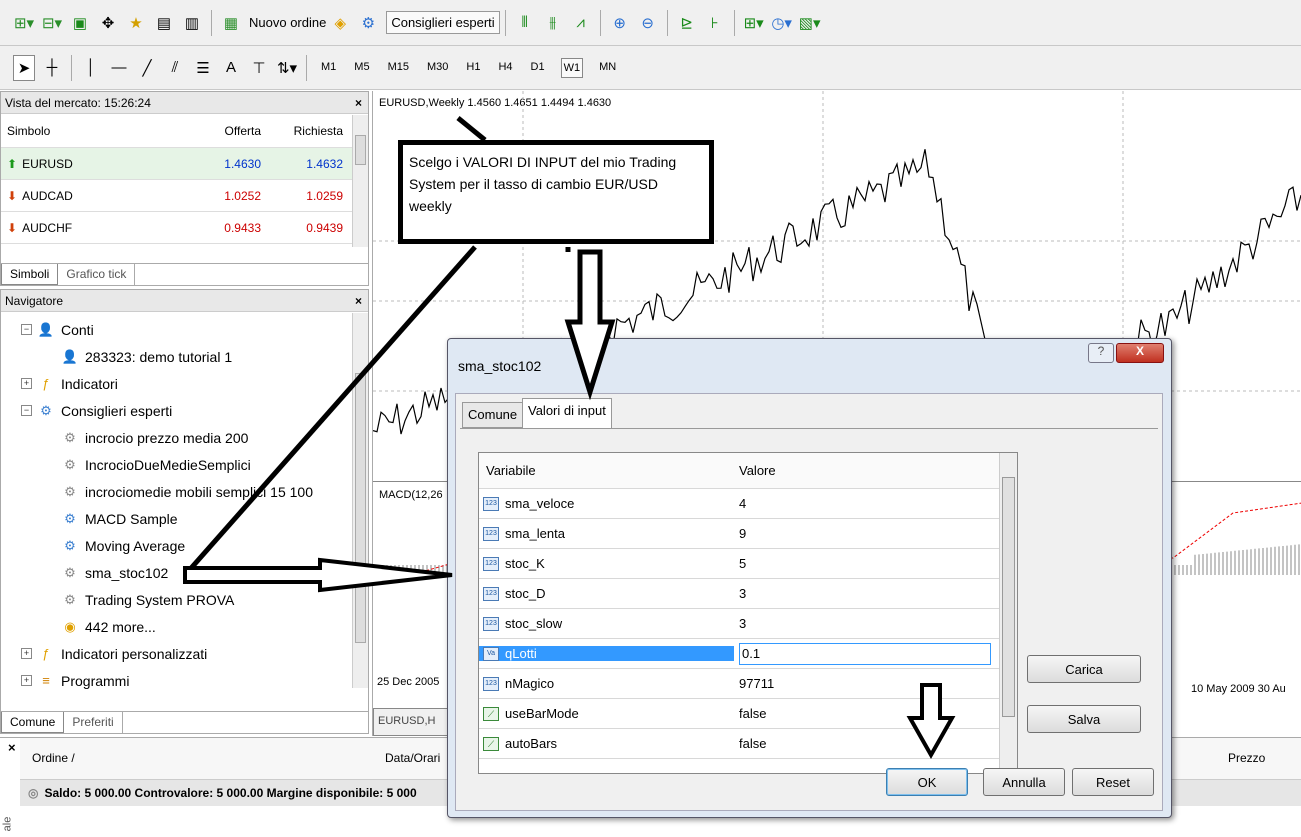  What do you see at coordinates (1140, 353) in the screenshot?
I see `dialog-close-button: X` at bounding box center [1140, 353].